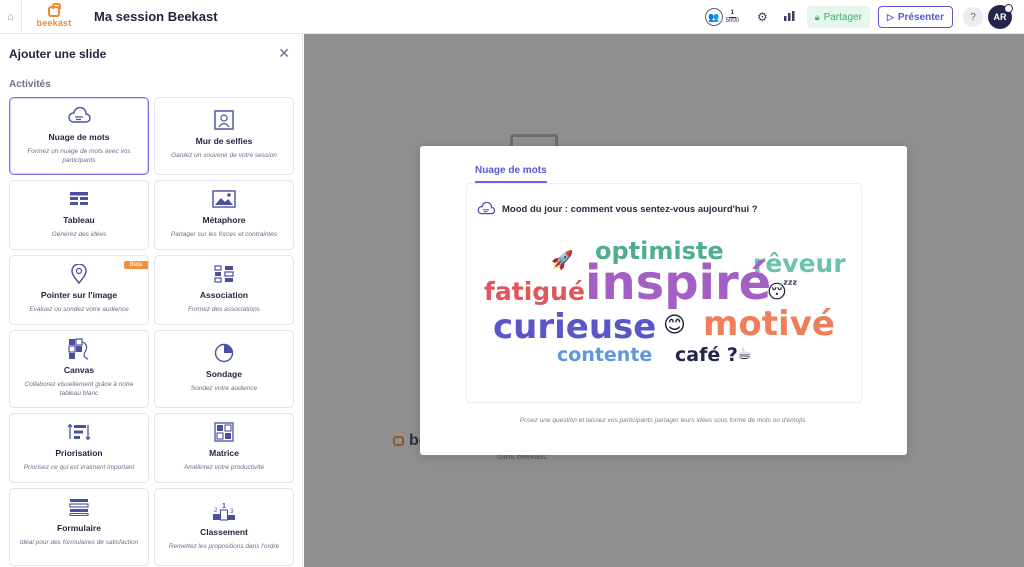 This screenshot has width=1024, height=567. What do you see at coordinates (58, 54) in the screenshot?
I see `panel-title: Ajouter une slide` at bounding box center [58, 54].